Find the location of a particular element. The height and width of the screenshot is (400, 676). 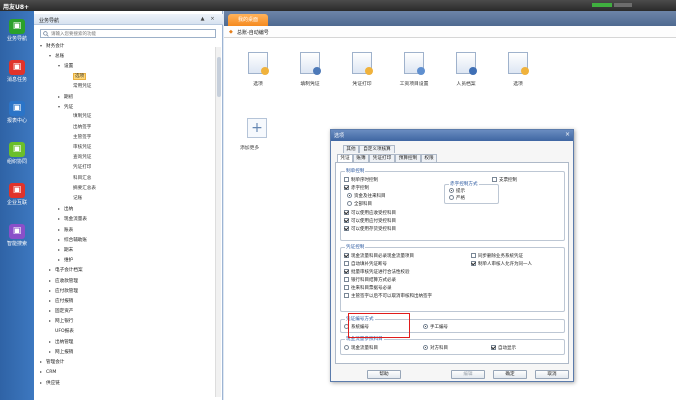

dialog-tab: 账簿 is located at coordinates (361, 158).